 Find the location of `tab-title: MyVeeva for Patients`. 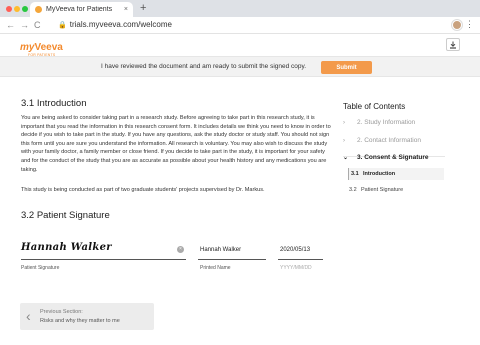

tab-title: MyVeeva for Patients is located at coordinates (79, 9).